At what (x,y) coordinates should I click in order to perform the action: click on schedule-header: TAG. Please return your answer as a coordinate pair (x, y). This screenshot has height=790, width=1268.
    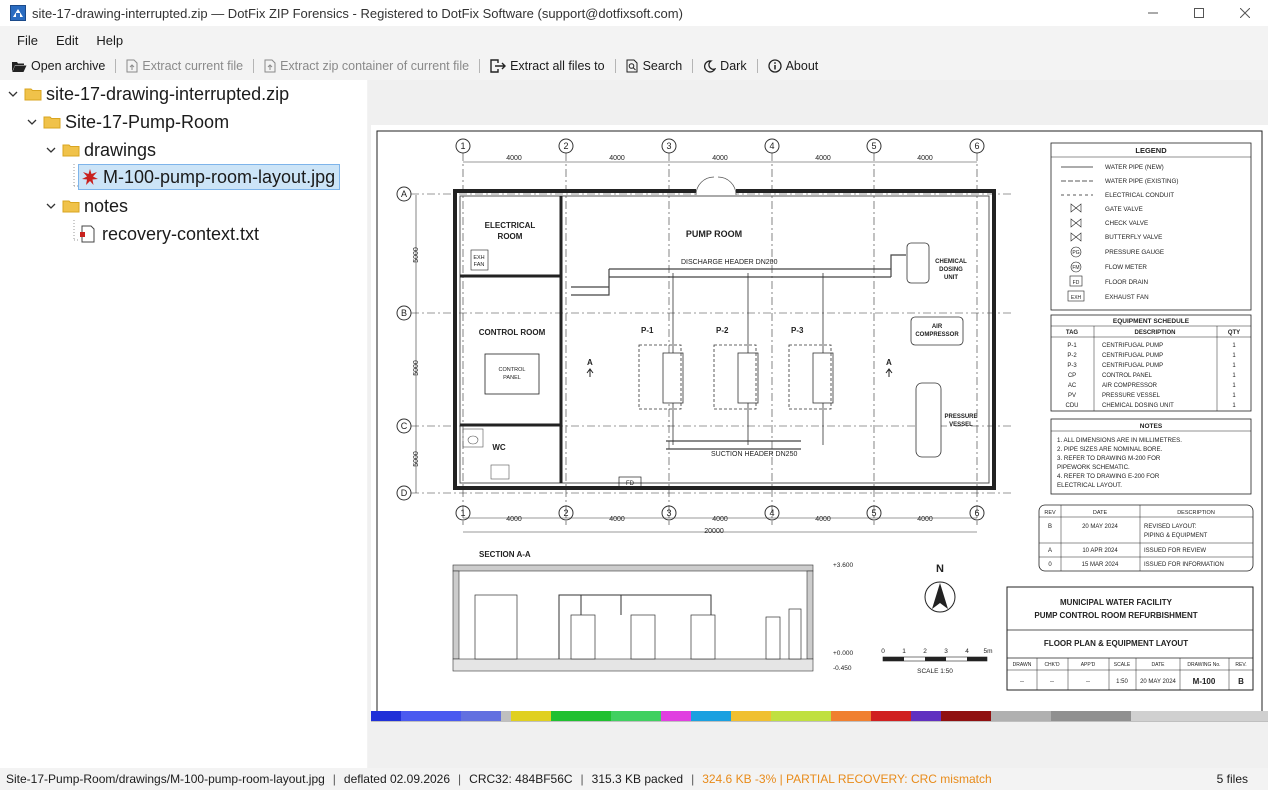
    Looking at the image, I should click on (1072, 333).